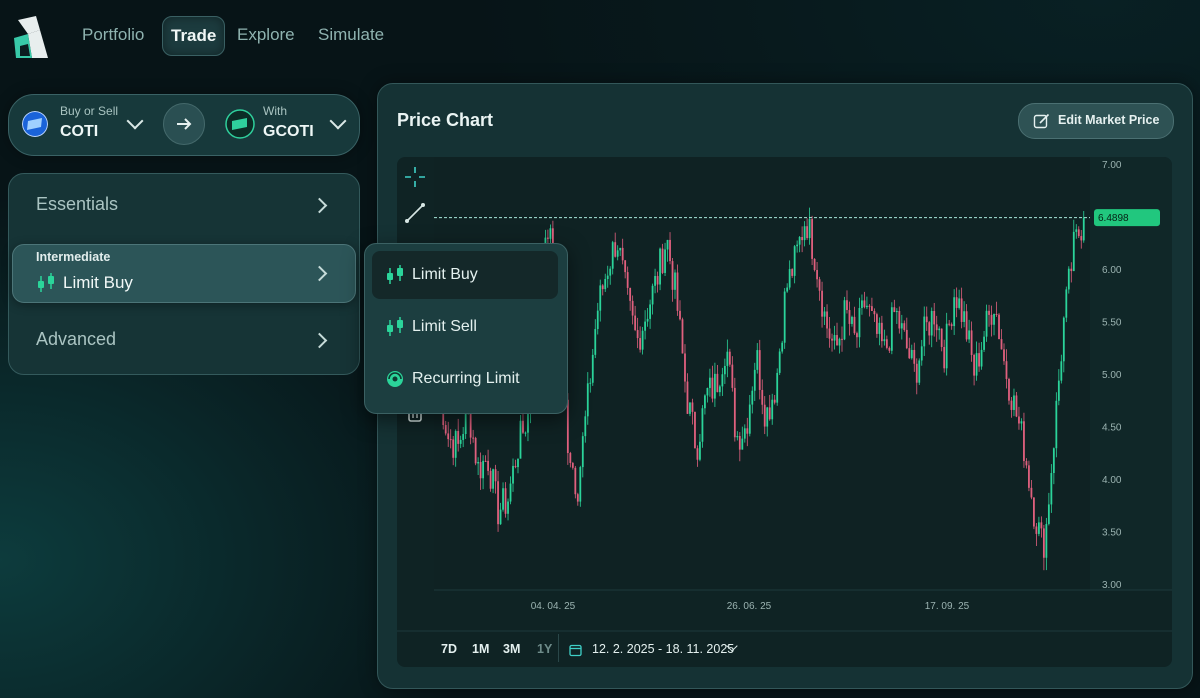 This screenshot has width=1200, height=698. I want to click on dropdown-item-limit-sell: Limit Sell, so click(465, 327).